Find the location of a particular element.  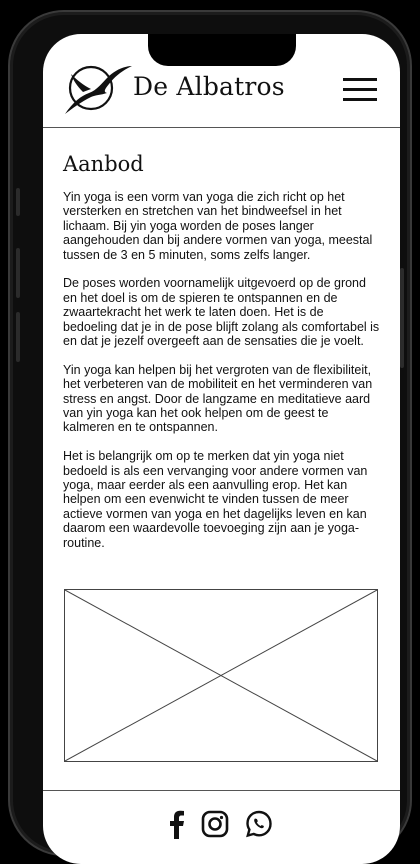

notch is located at coordinates (222, 50).